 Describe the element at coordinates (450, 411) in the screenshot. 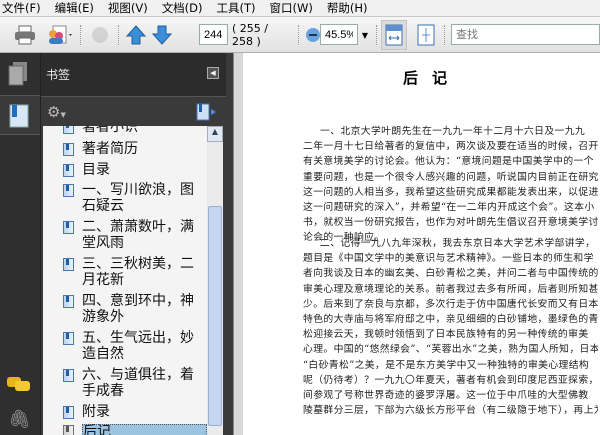

I see `page-text-line: 陵墓群分三层，下部为六级长方形平台（有二级隐于地下），再上为` at that location.